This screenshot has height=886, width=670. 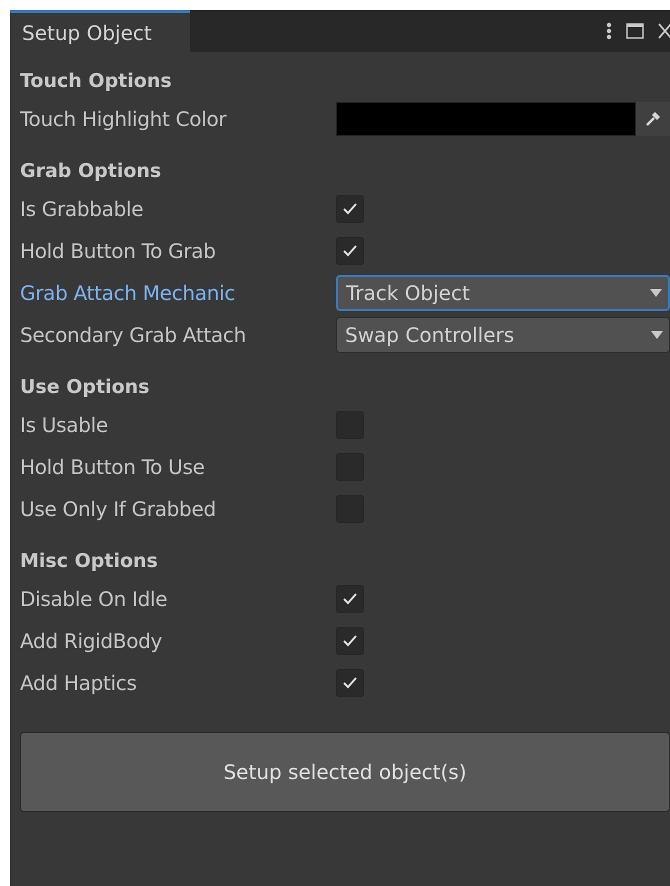 I want to click on field-label: Is Usable, so click(x=64, y=425).